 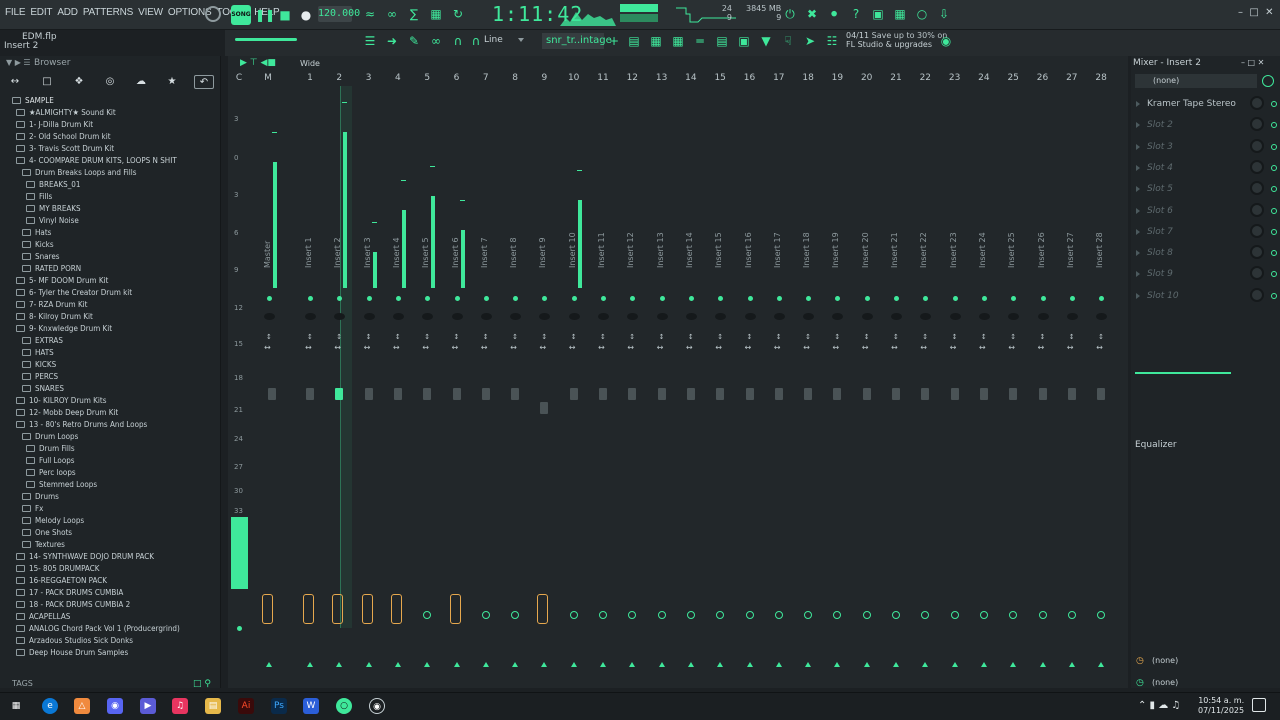 What do you see at coordinates (515, 78) in the screenshot?
I see `column-number: 8` at bounding box center [515, 78].